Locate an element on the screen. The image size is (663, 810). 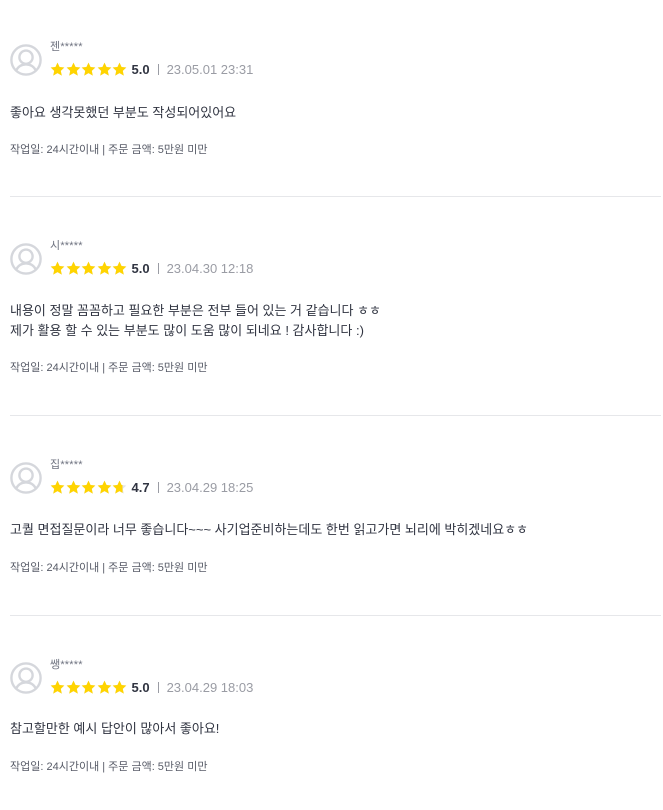
review-content-line: 내용이 정말 꼼꼼하고 필요한 부분은 전부 들어 있는 거 같습니다 ㅎㅎ is located at coordinates (195, 310).